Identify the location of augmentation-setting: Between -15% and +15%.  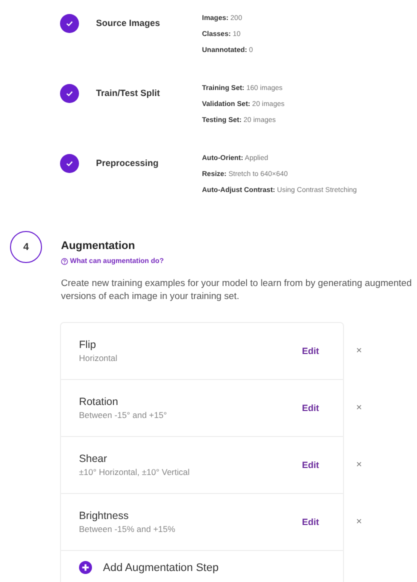
(127, 529).